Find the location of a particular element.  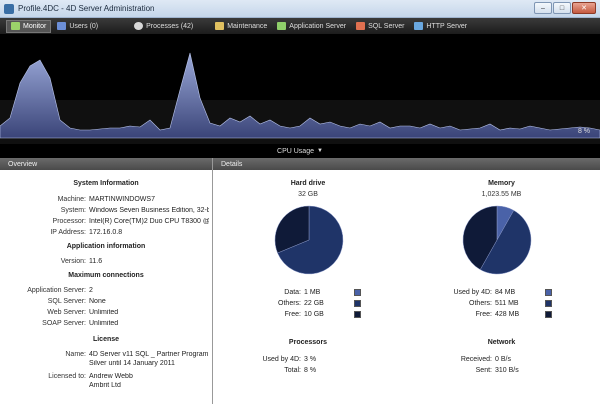

tab-processes: Processes (42) is located at coordinates (163, 26).